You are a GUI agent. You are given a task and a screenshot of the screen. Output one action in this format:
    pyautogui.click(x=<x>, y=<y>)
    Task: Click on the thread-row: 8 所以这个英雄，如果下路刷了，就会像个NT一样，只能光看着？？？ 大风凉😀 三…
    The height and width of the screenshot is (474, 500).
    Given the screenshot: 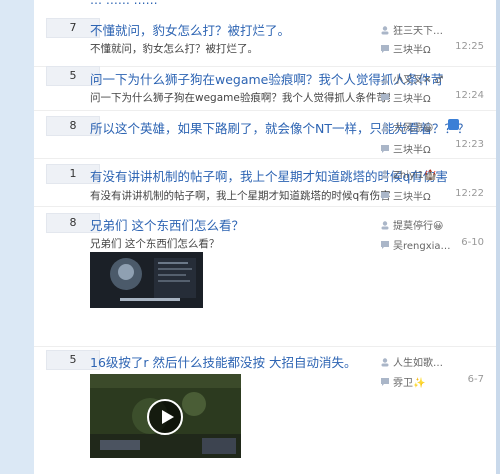 What is the action you would take?
    pyautogui.click(x=265, y=134)
    